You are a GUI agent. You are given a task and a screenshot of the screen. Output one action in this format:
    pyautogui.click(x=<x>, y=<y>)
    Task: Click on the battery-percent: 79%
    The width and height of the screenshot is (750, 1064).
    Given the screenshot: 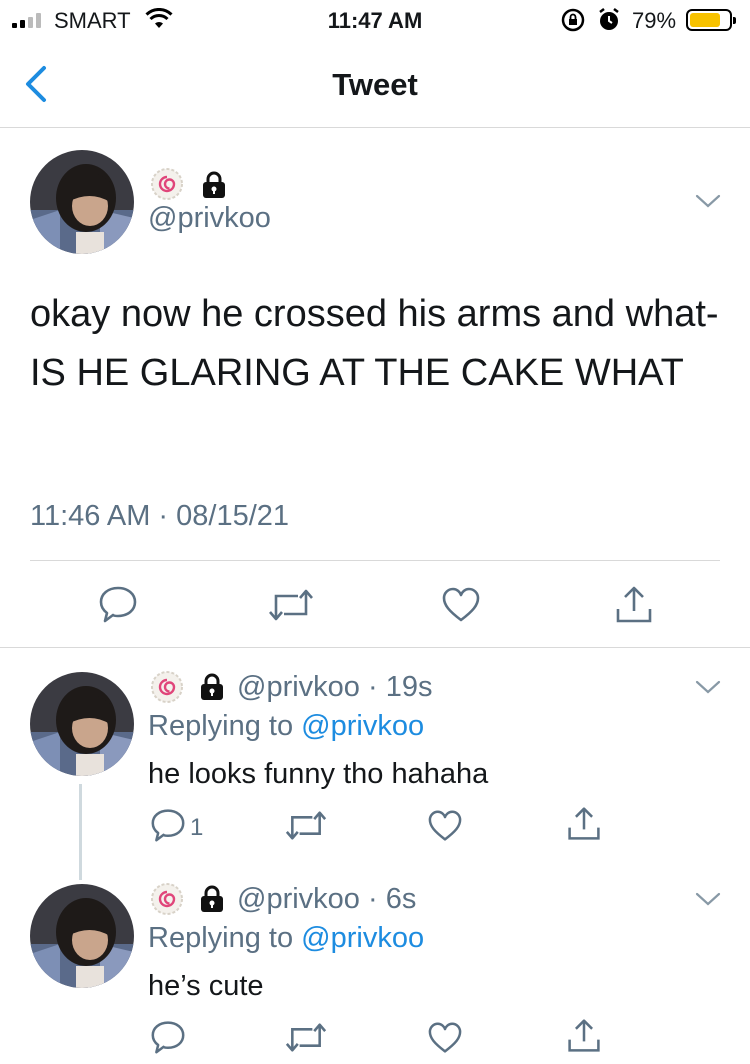 What is the action you would take?
    pyautogui.click(x=654, y=20)
    